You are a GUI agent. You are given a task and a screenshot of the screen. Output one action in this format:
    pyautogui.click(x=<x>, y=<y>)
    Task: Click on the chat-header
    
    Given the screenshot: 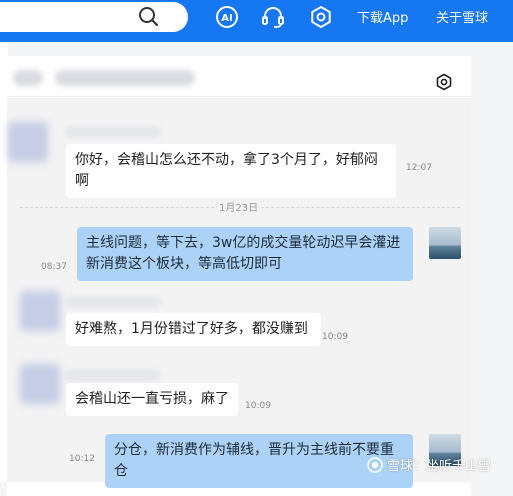 What is the action you would take?
    pyautogui.click(x=239, y=76)
    